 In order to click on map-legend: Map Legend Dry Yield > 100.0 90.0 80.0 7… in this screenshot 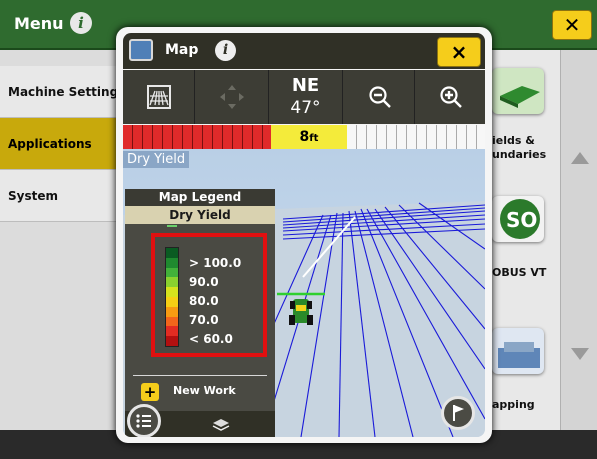, I will do `click(200, 313)`.